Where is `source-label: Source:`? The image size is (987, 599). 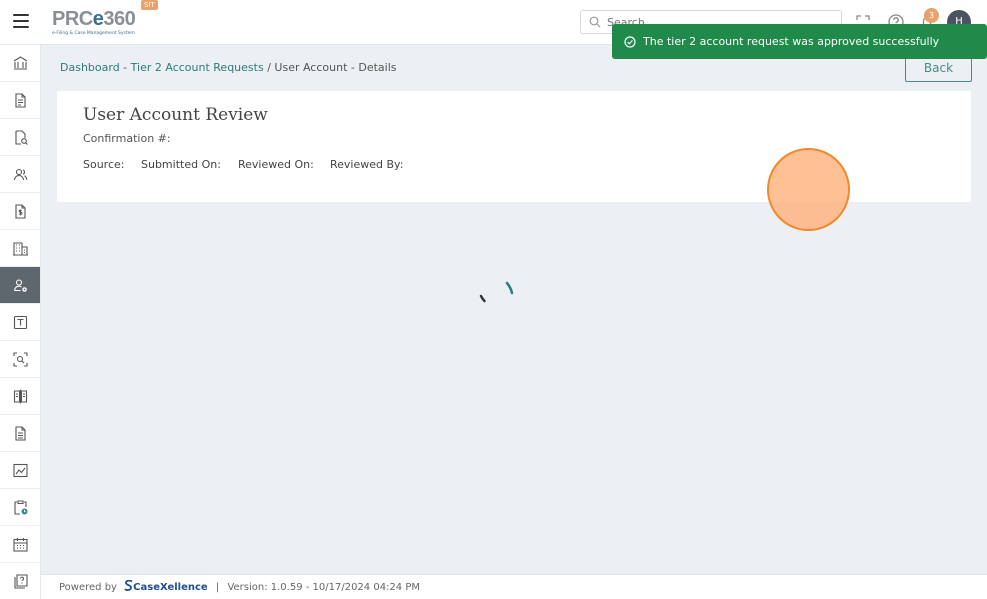 source-label: Source: is located at coordinates (104, 164).